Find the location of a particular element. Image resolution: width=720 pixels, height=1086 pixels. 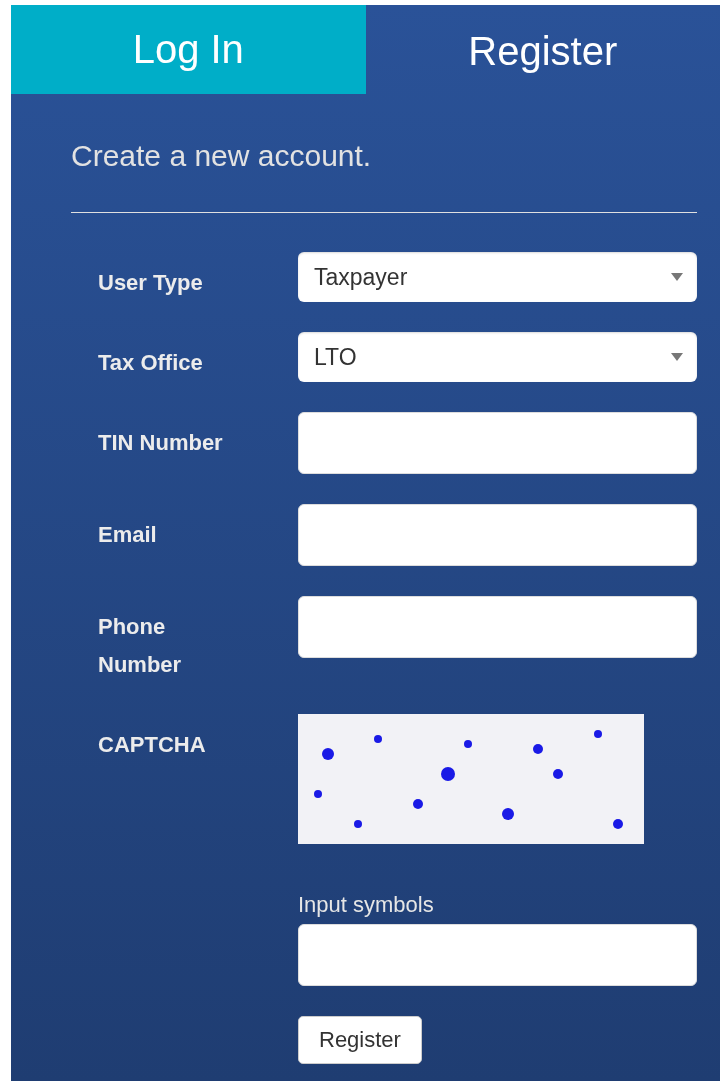

dropdown: Taxpayer is located at coordinates (497, 277).